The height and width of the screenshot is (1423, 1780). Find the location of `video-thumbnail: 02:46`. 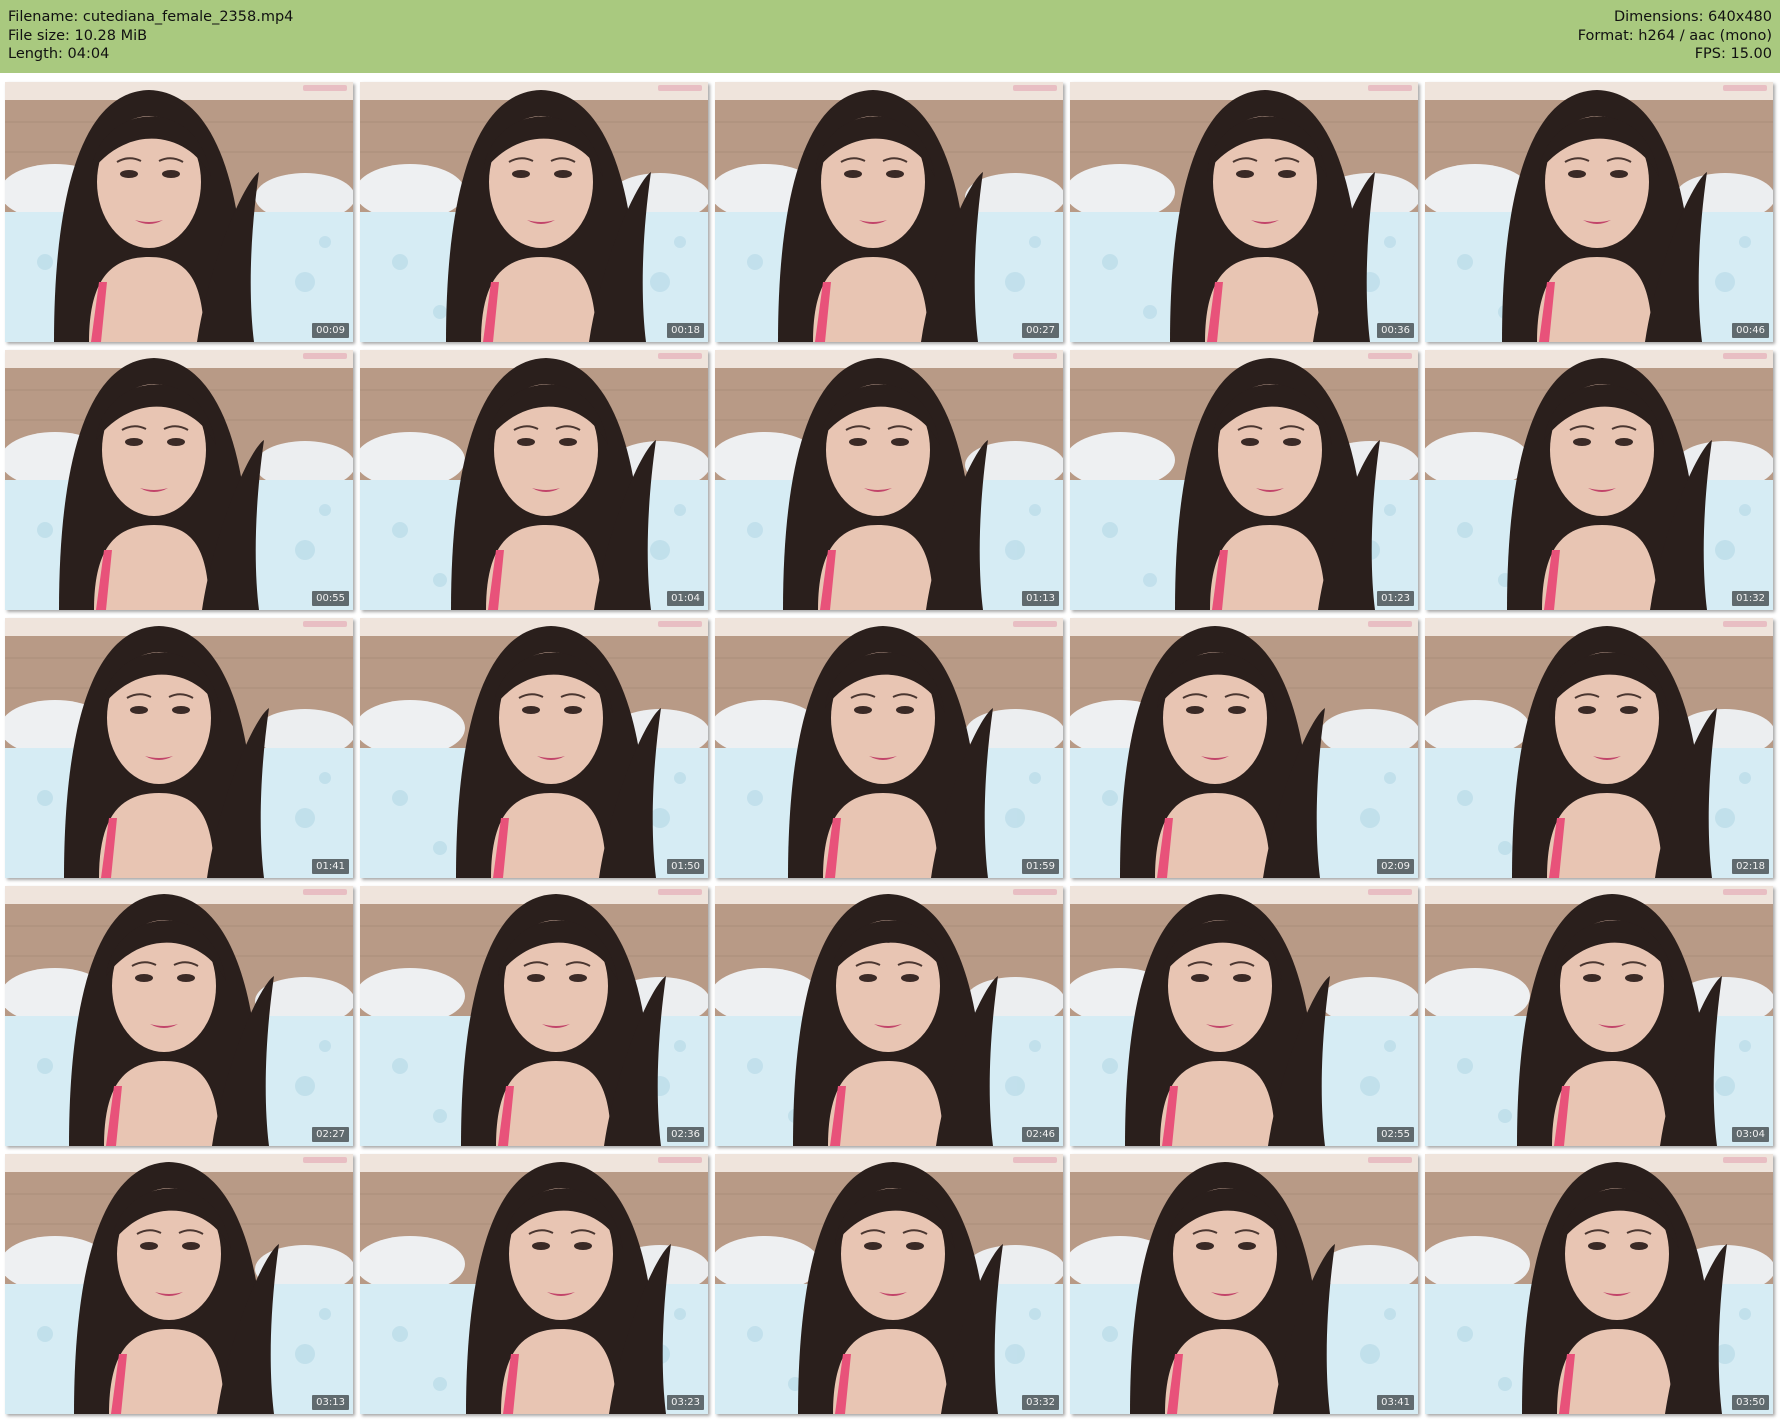

video-thumbnail: 02:46 is located at coordinates (889, 1016).